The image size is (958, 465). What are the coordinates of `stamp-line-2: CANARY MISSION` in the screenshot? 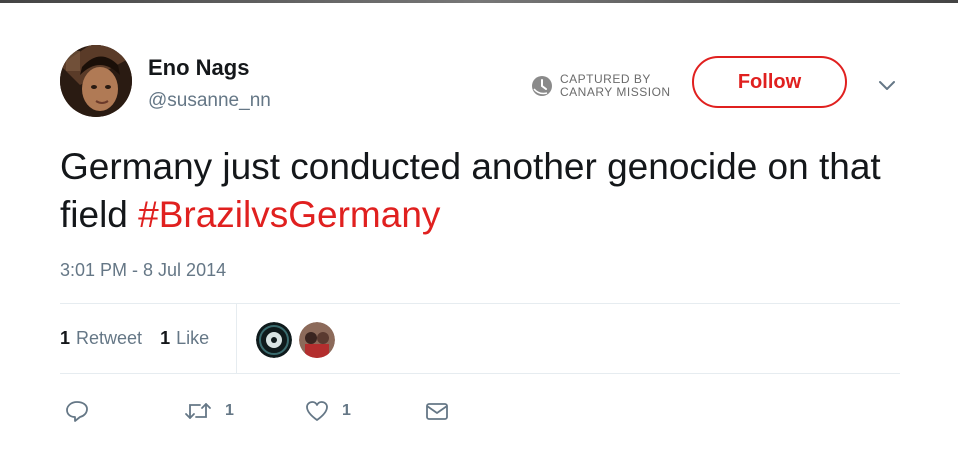 It's located at (615, 92).